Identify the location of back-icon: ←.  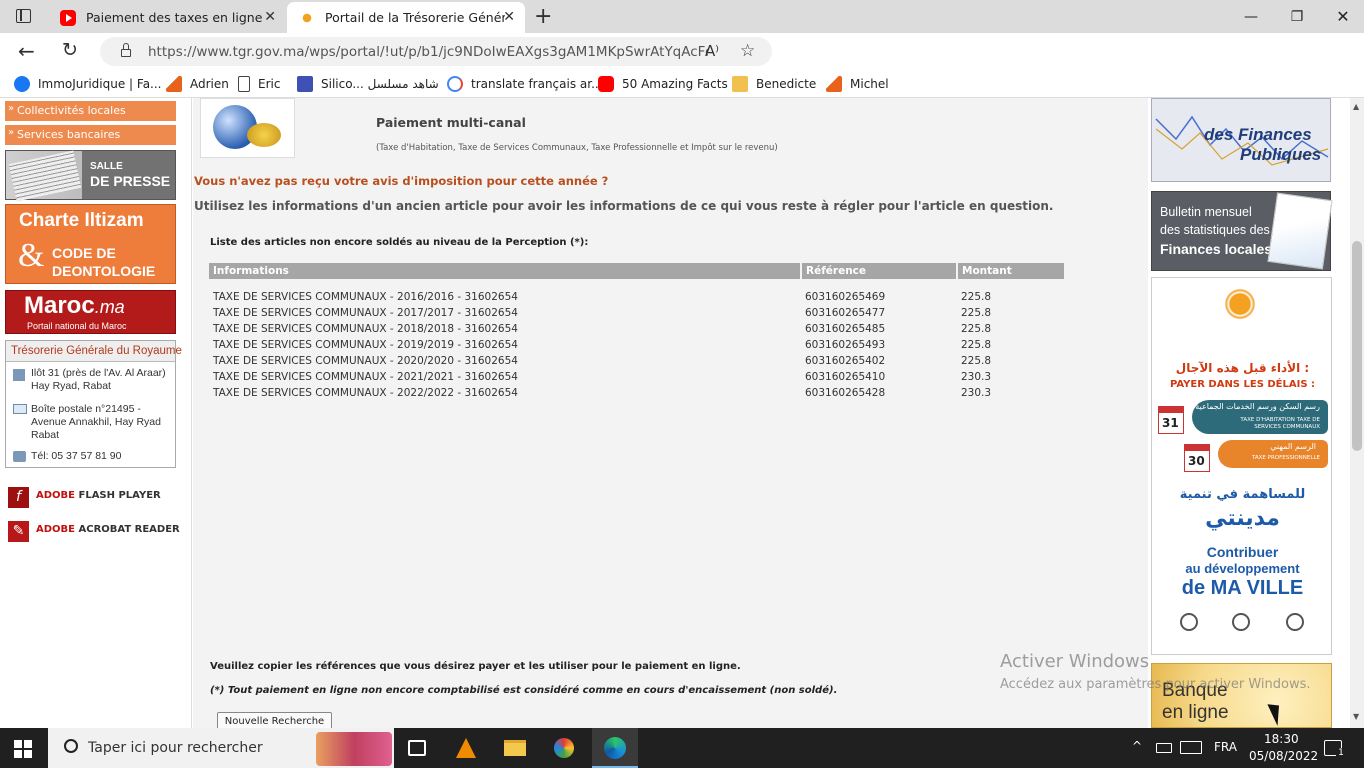
(26, 51).